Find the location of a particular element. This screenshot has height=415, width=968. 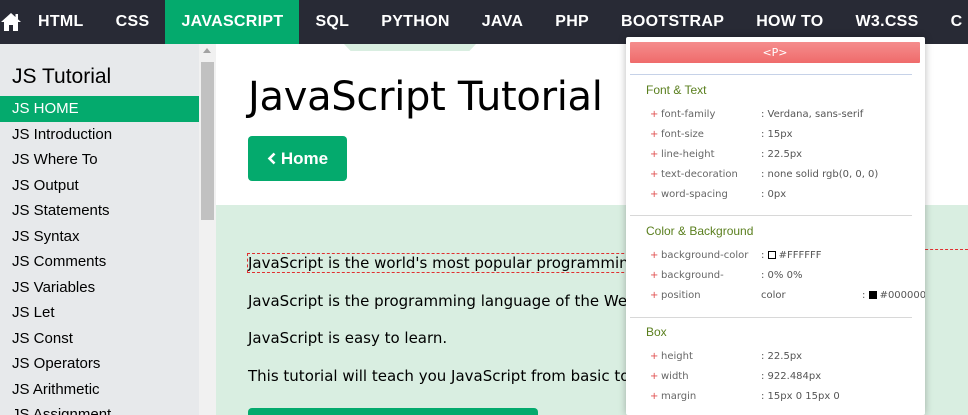

inspector-value: : #FFFFFF is located at coordinates (791, 255).